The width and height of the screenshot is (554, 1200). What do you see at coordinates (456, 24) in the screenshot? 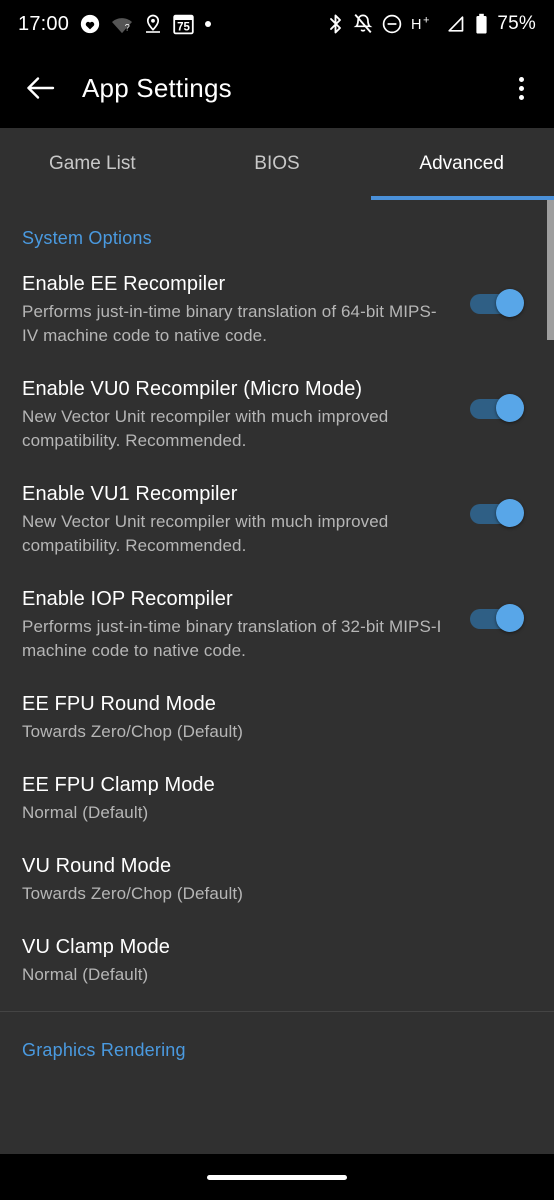
I see `signal-icon` at bounding box center [456, 24].